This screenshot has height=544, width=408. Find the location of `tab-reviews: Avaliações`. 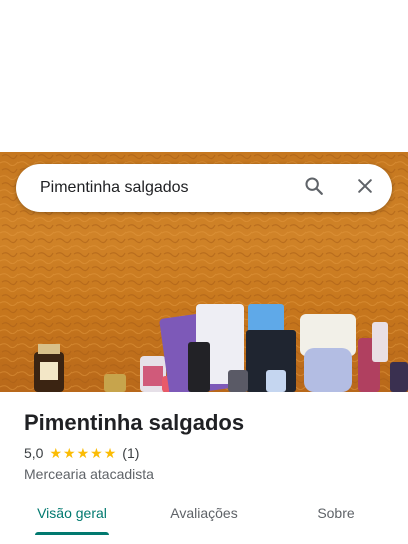

tab-reviews: Avaliações is located at coordinates (204, 515).